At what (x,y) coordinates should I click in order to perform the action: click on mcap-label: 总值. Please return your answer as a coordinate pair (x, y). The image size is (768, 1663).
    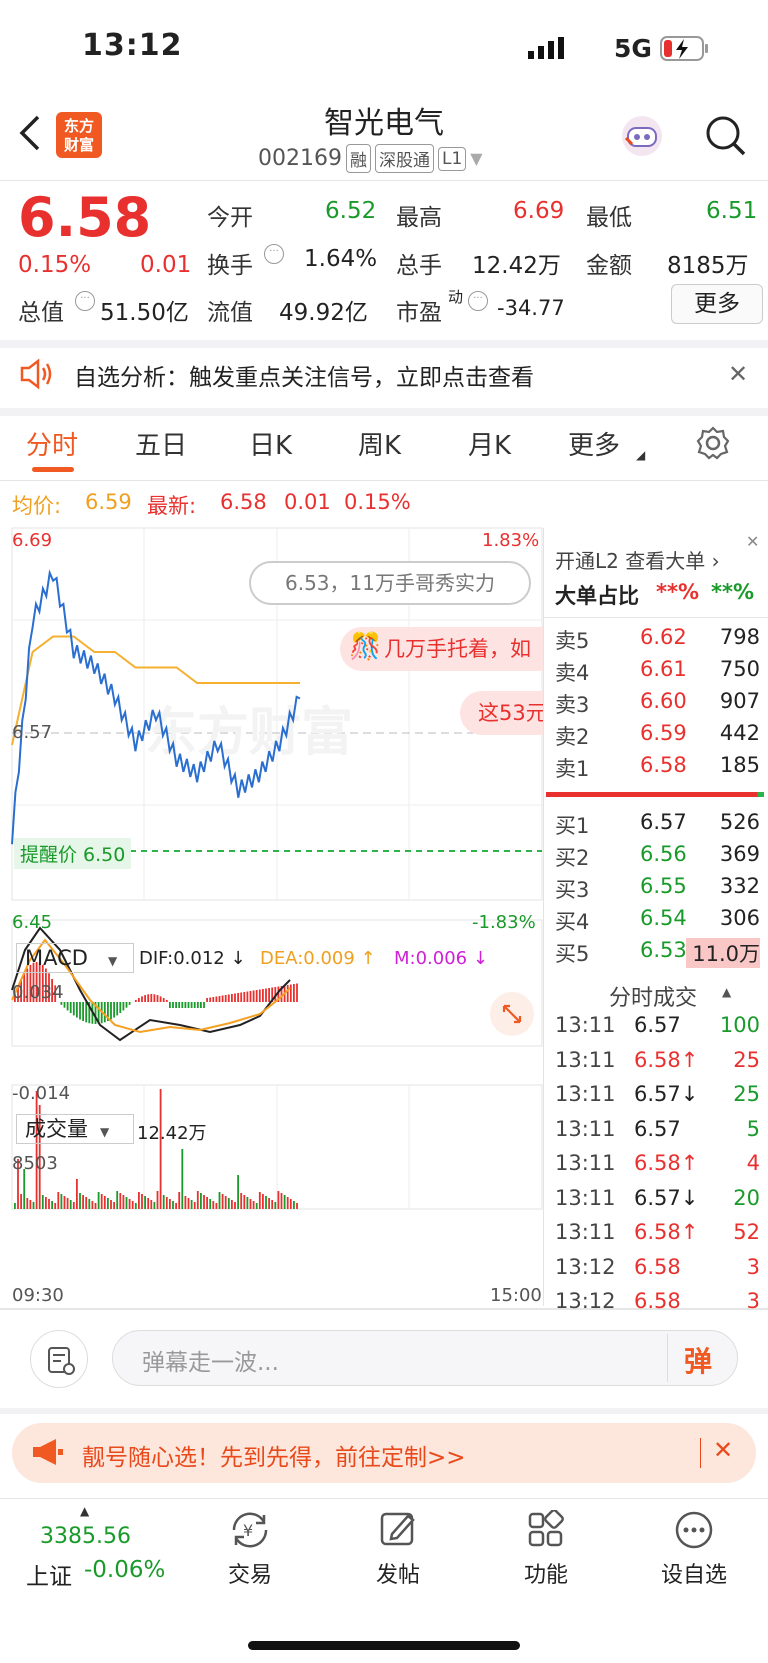
    Looking at the image, I should click on (41, 313).